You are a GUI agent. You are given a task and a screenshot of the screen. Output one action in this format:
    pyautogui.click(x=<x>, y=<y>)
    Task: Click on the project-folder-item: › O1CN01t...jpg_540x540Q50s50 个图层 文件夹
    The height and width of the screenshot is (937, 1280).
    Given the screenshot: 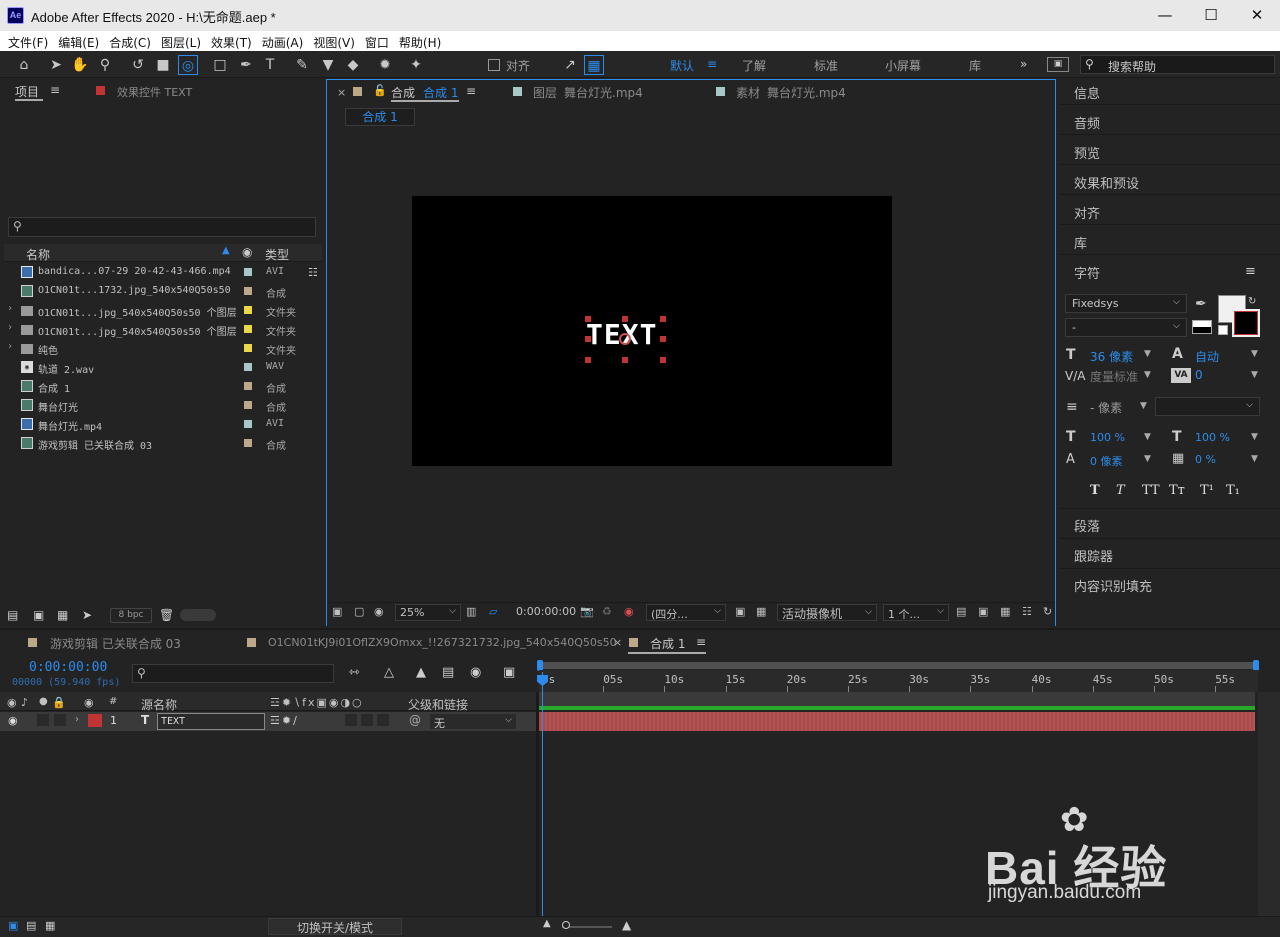 What is the action you would take?
    pyautogui.click(x=163, y=310)
    